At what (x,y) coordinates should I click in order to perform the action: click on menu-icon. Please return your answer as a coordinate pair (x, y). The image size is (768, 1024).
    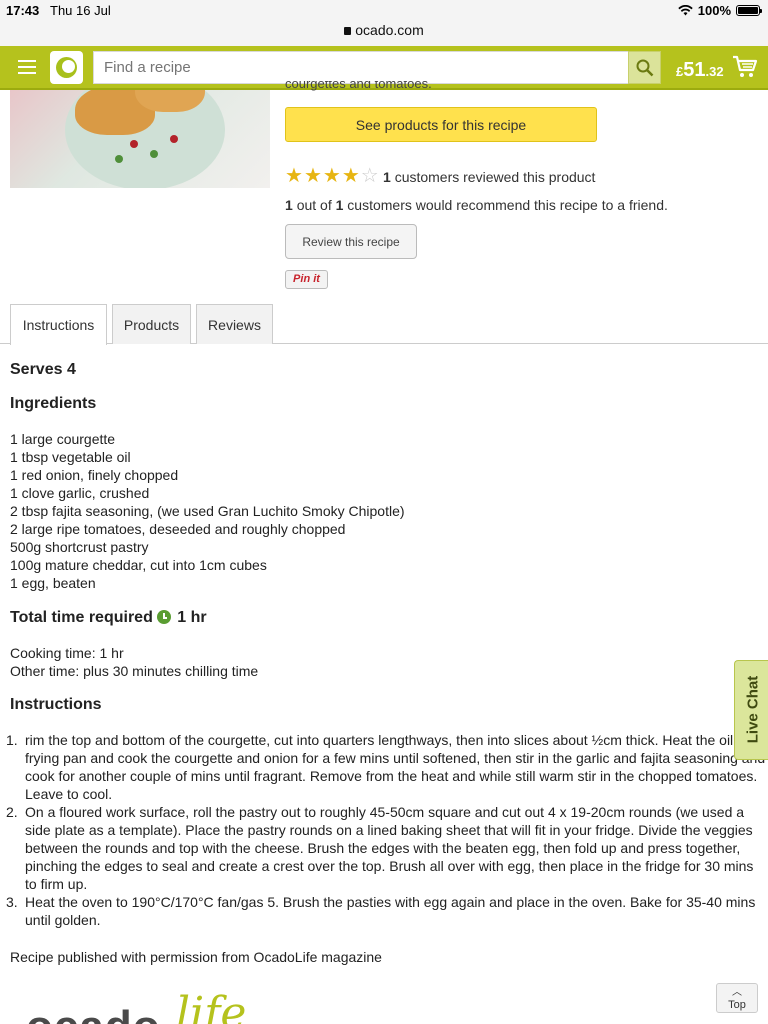
    Looking at the image, I should click on (27, 67).